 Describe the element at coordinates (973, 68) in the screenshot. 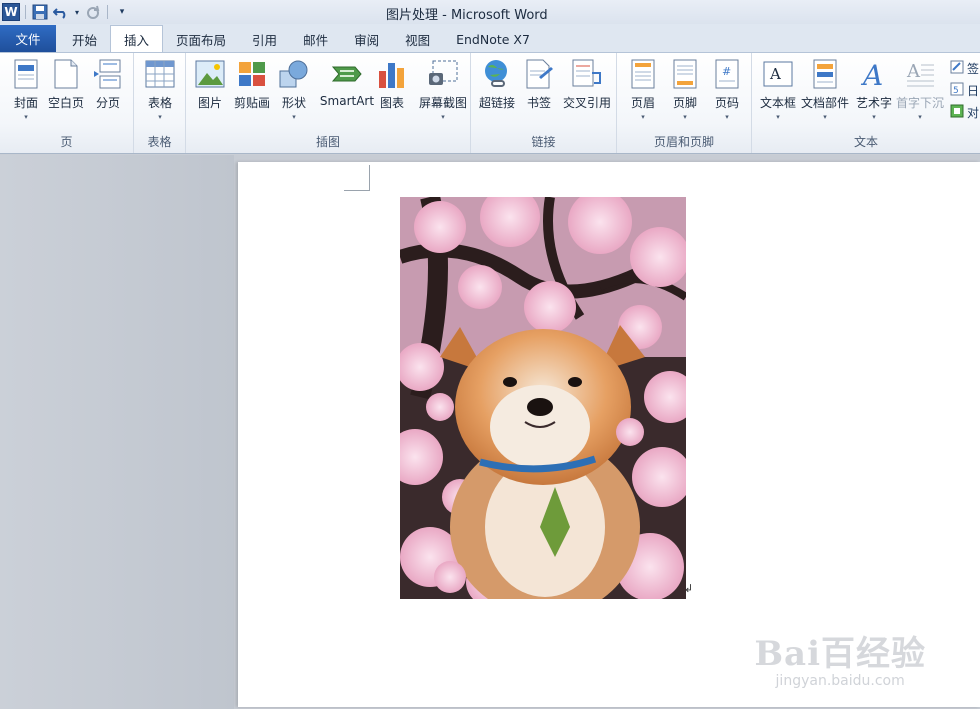

I see `signature-line-label: 签` at that location.